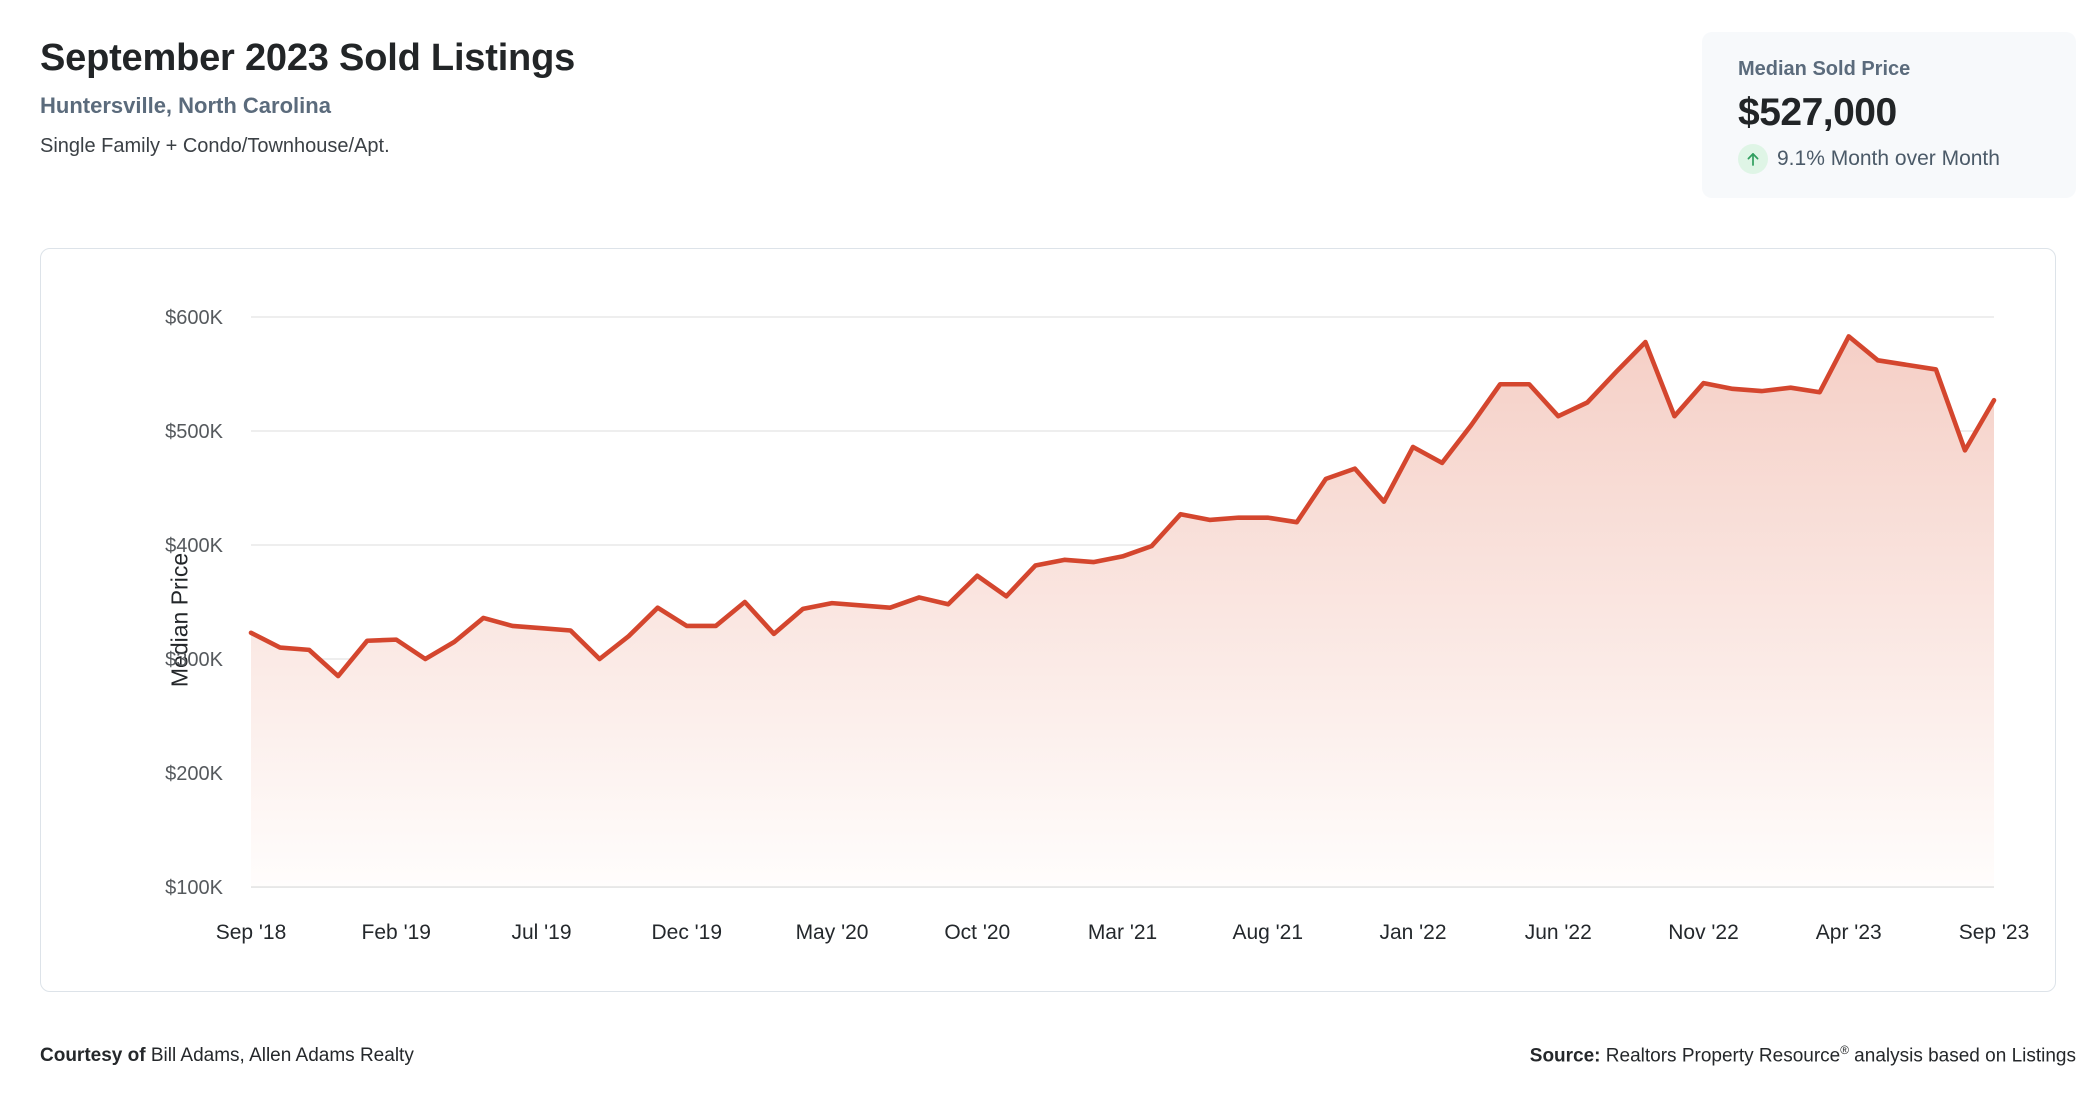 Image resolution: width=2096 pixels, height=1100 pixels. I want to click on x-tick-label: Sep '23, so click(1994, 932).